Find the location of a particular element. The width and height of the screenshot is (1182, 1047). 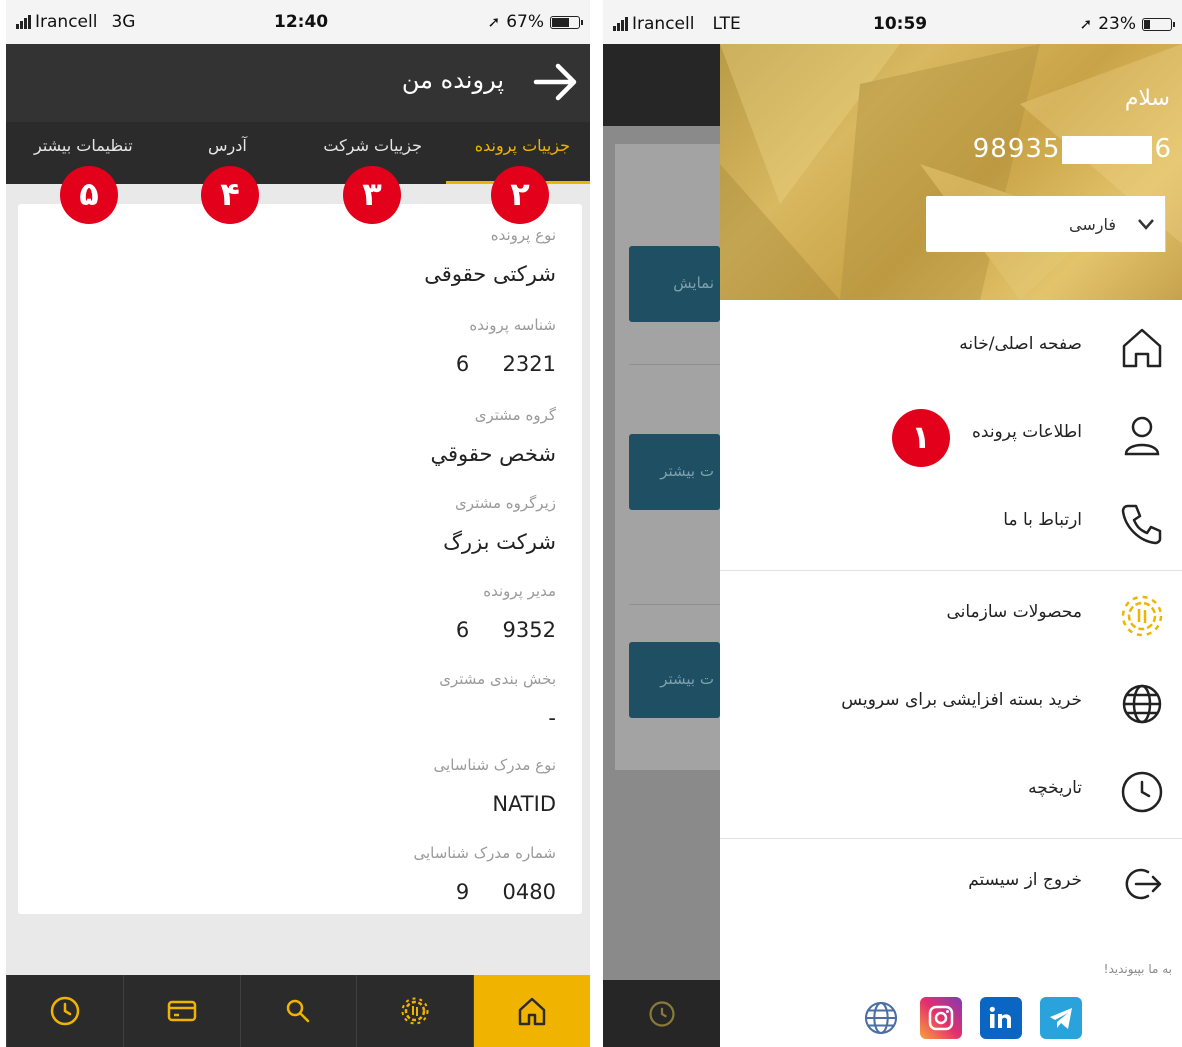

status-time: 10:59 is located at coordinates (900, 24).